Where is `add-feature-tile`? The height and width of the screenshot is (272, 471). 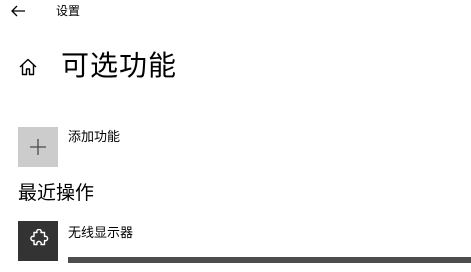
add-feature-tile is located at coordinates (38, 147).